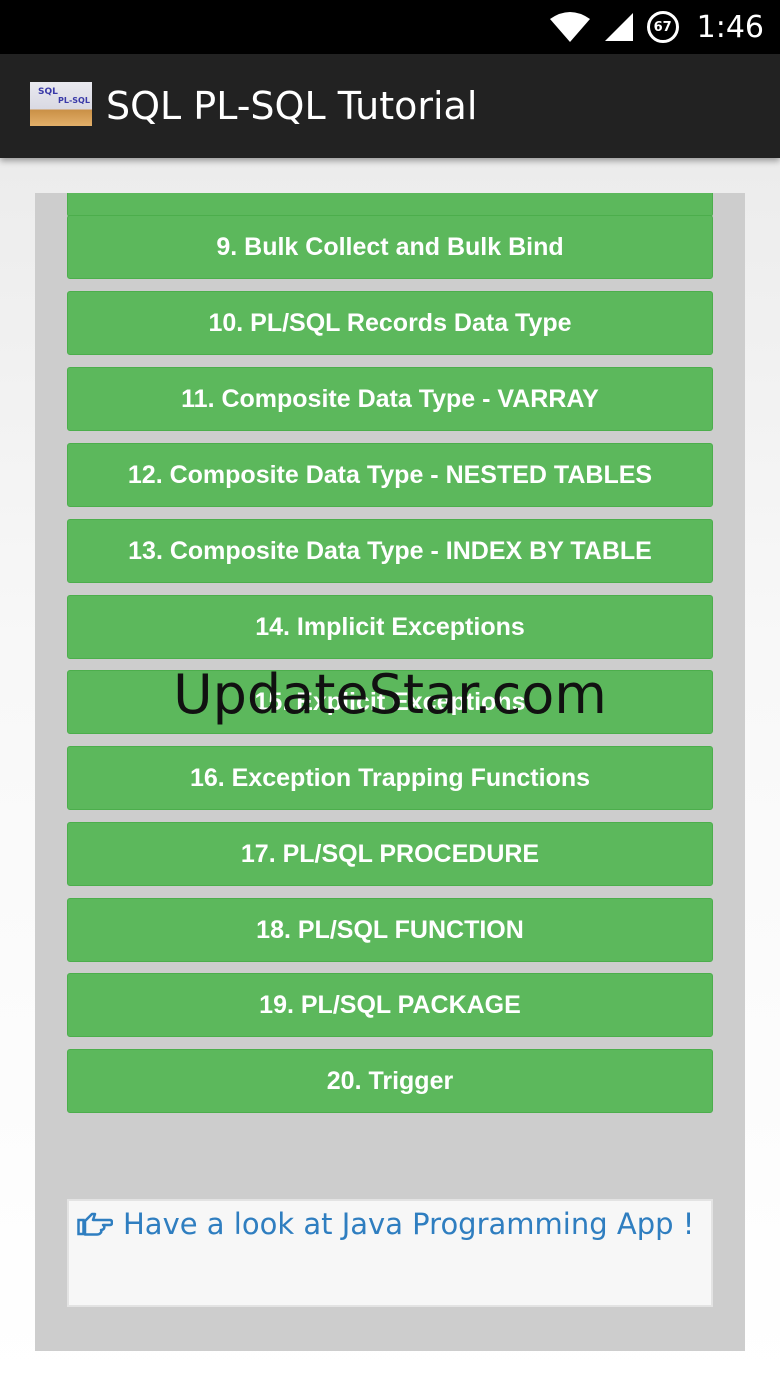 The height and width of the screenshot is (1386, 780). Describe the element at coordinates (618, 27) in the screenshot. I see `cell-signal-icon` at that location.